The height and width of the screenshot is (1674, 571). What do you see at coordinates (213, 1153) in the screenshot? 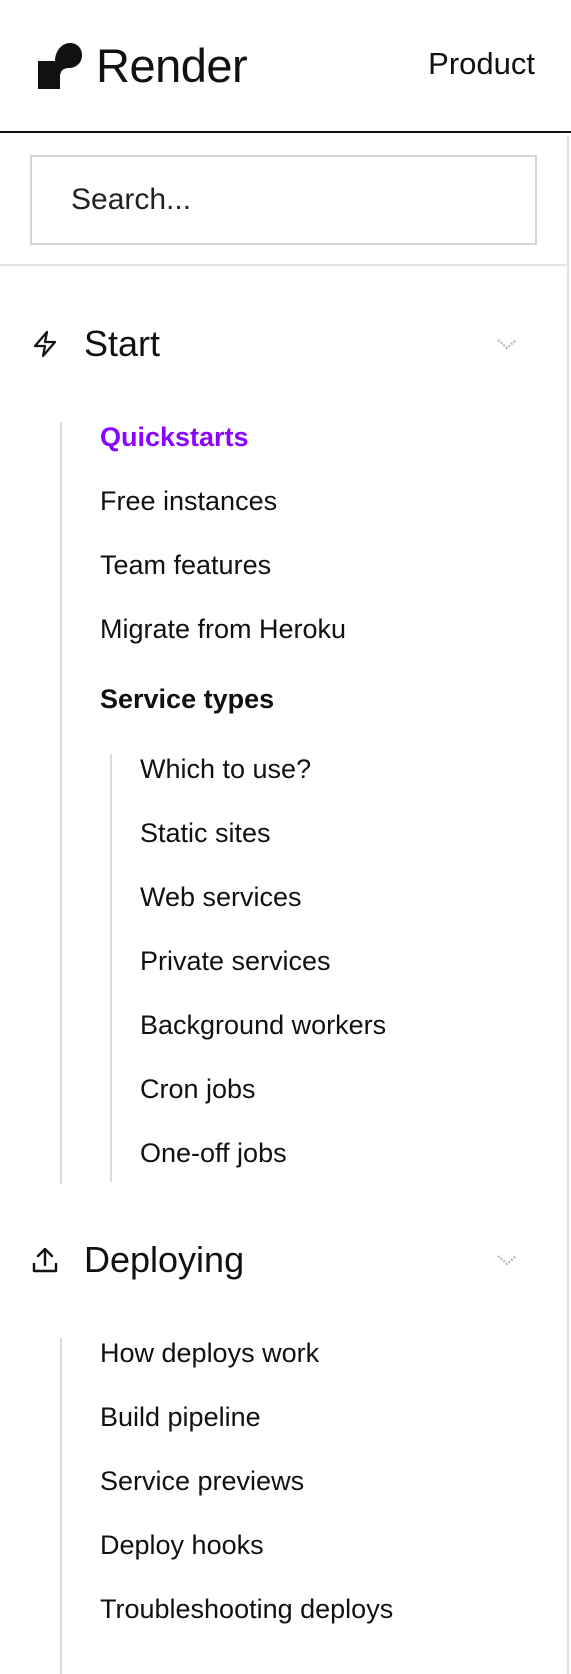
I see `nav-item-one-off-jobs: One-off jobs` at bounding box center [213, 1153].